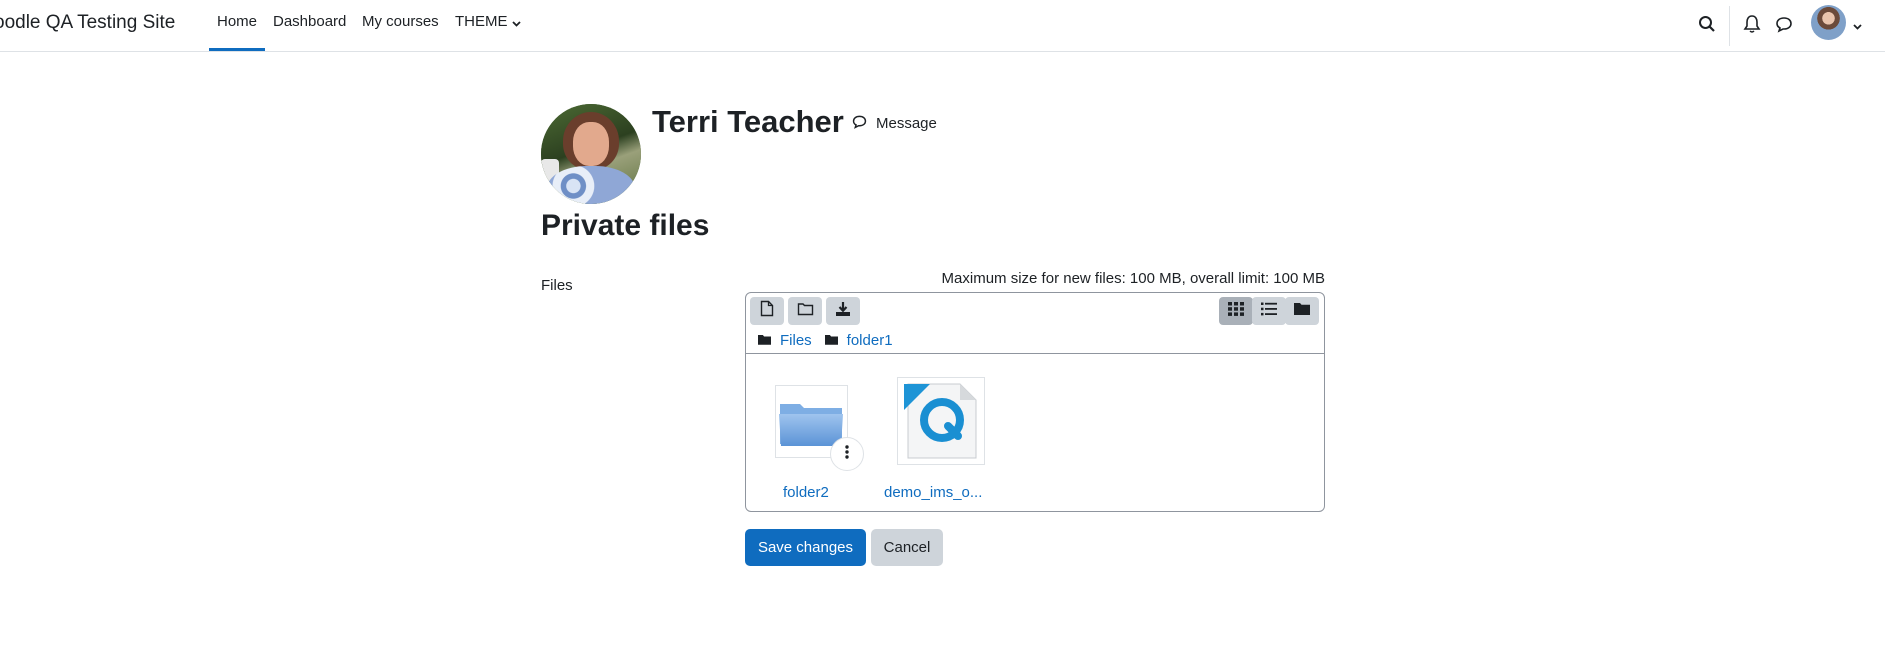 The width and height of the screenshot is (1885, 659). Describe the element at coordinates (1035, 323) in the screenshot. I see `file-manager-toolbar: Files folder1` at that location.